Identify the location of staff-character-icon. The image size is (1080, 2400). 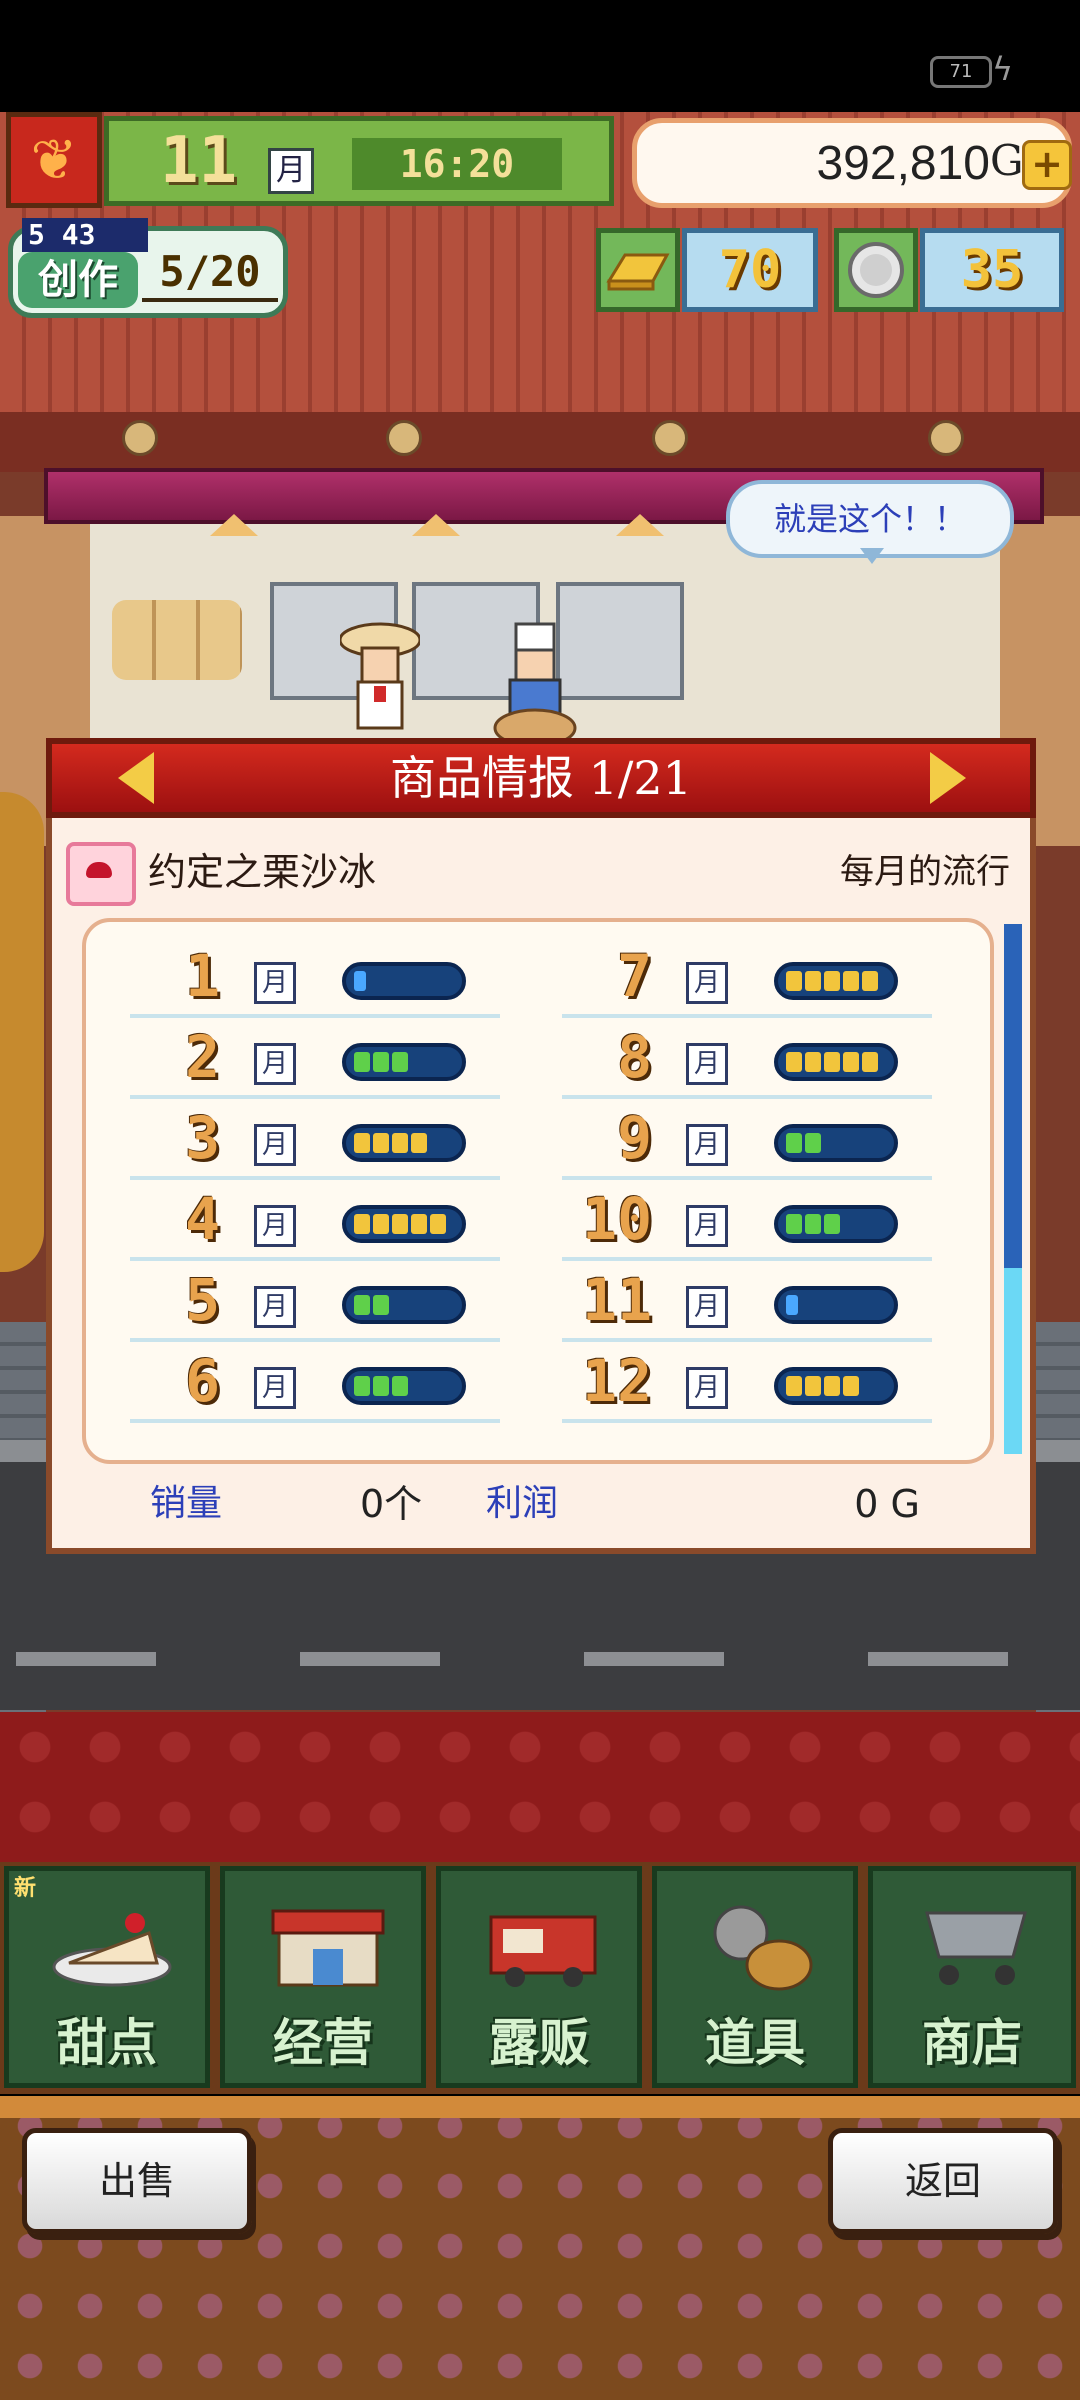
(380, 676).